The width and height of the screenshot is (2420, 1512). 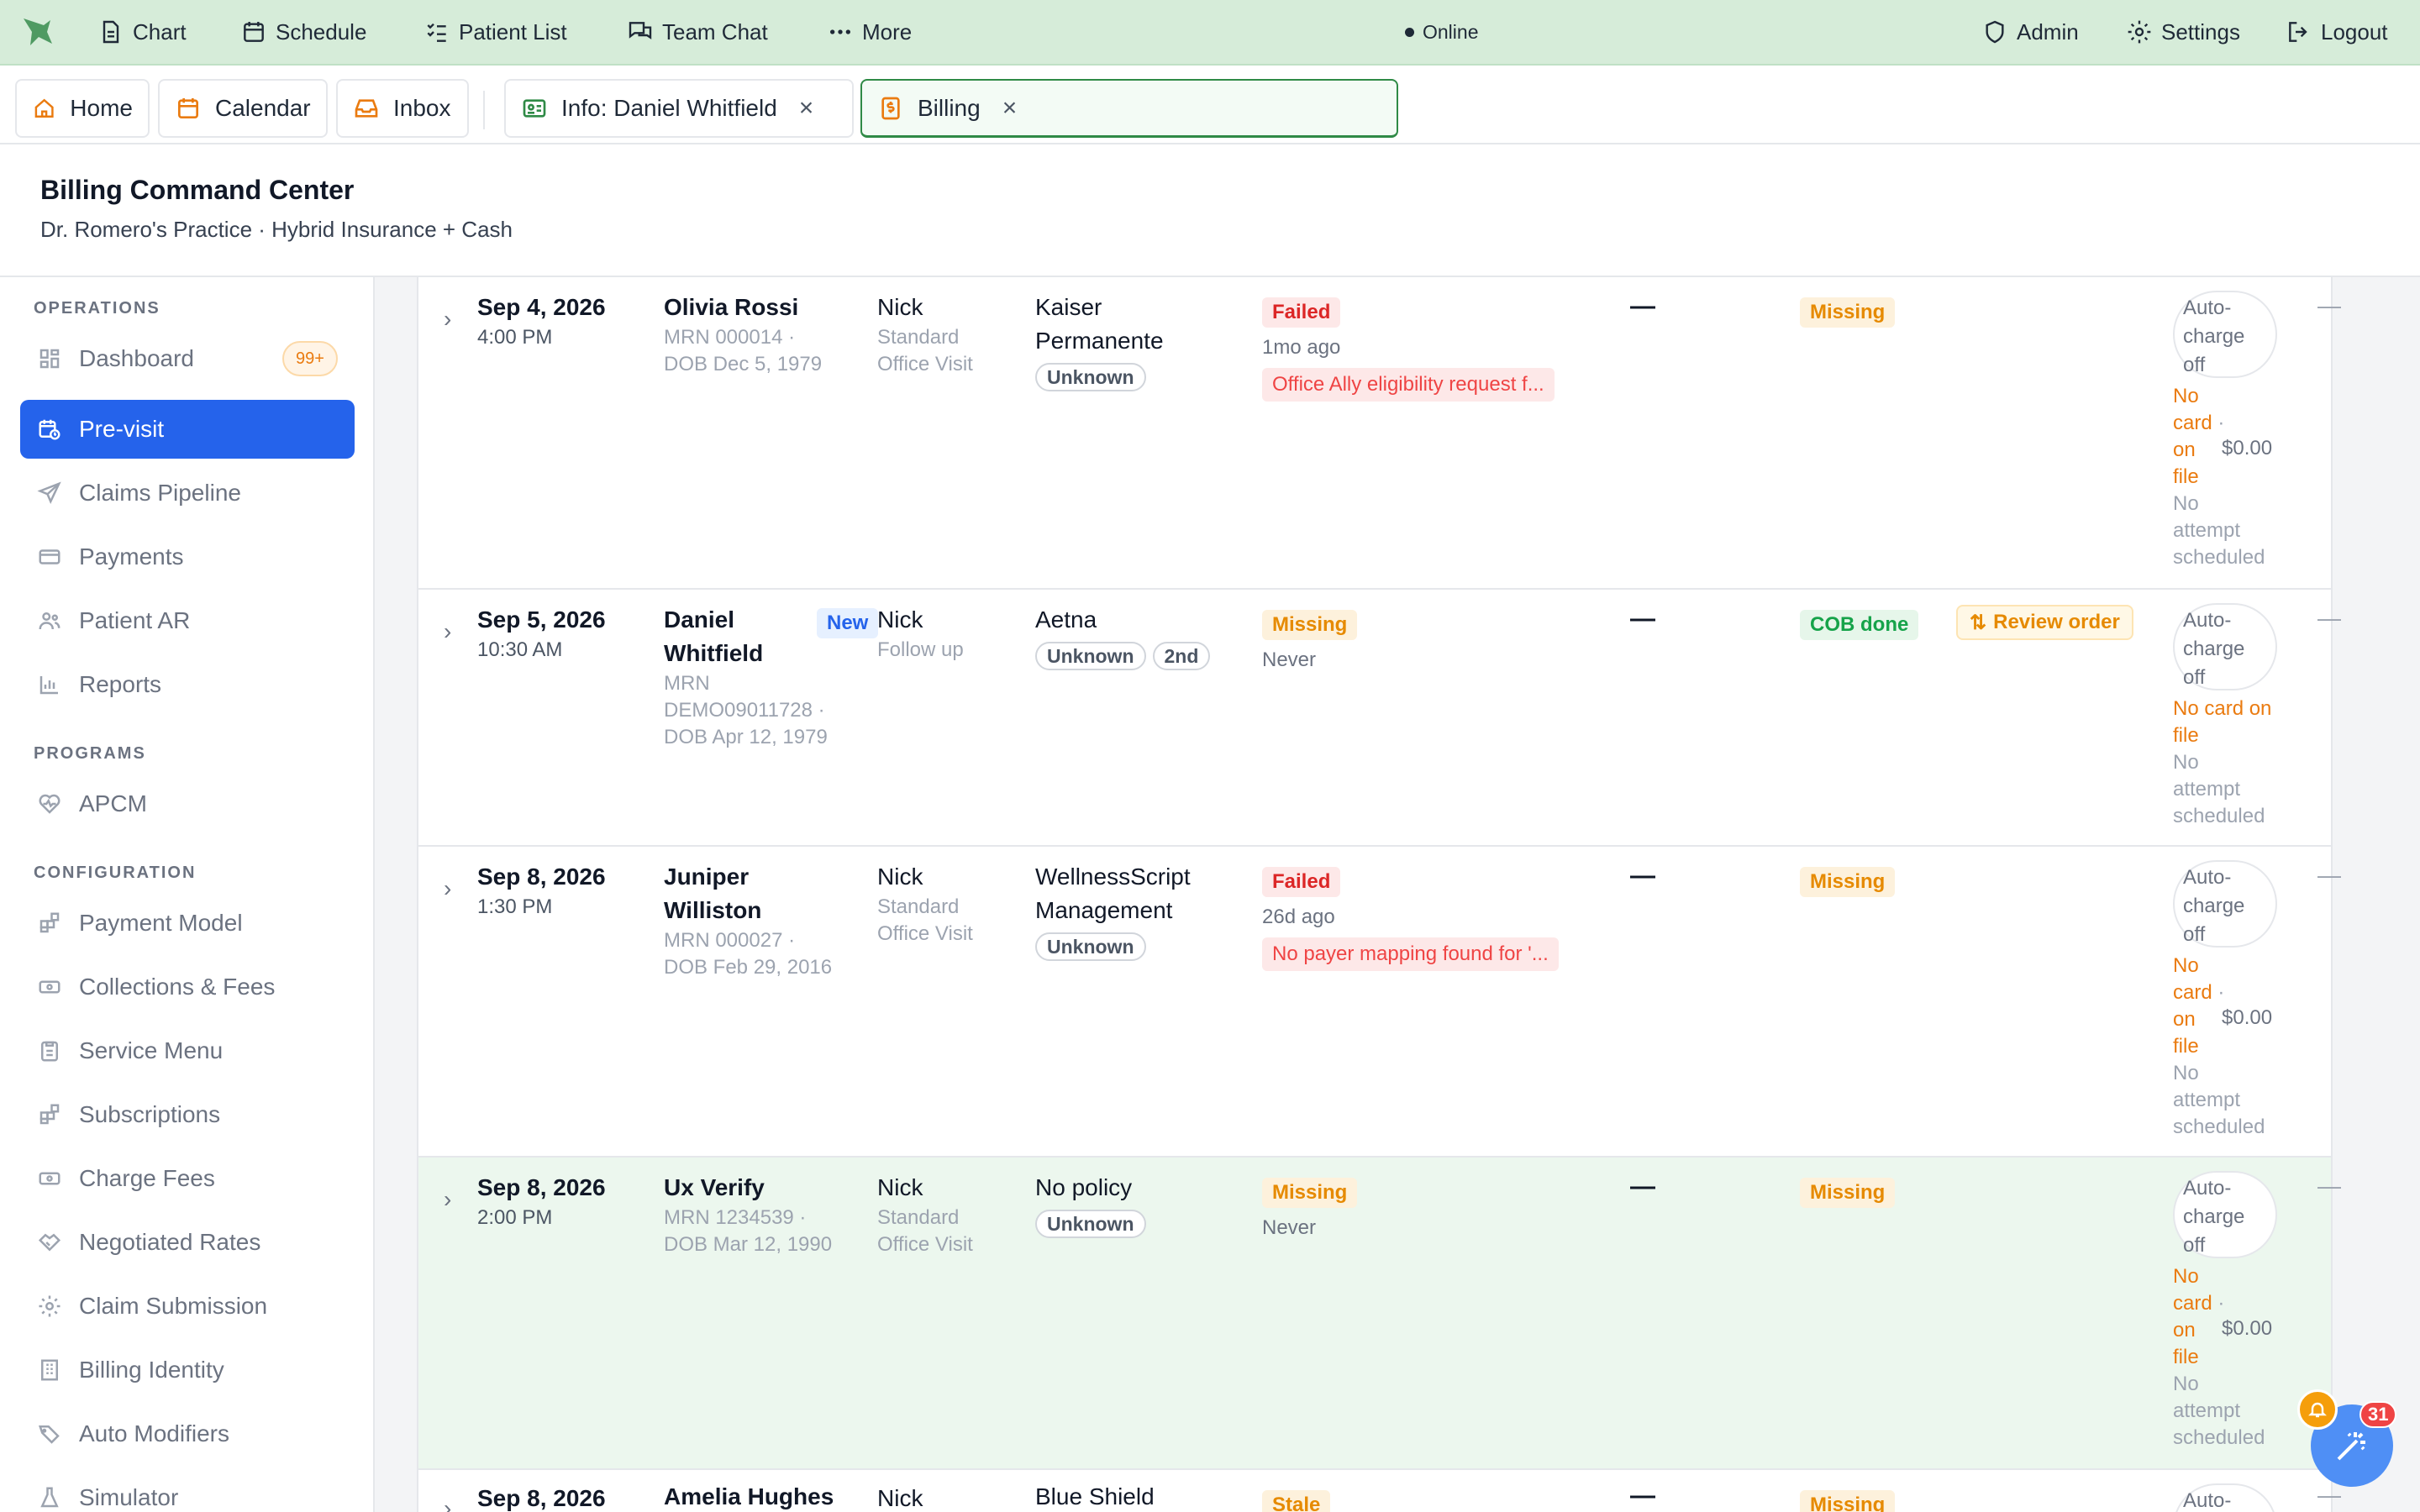 What do you see at coordinates (541, 307) in the screenshot?
I see `appointment-date: Sep 4, 2026` at bounding box center [541, 307].